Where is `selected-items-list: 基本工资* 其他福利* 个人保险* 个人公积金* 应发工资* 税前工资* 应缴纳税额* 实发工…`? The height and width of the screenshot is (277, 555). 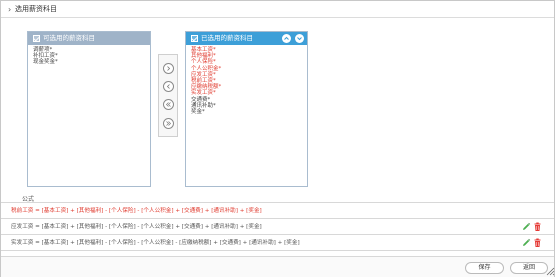 selected-items-list: 基本工资* 其他福利* 个人保险* 个人公积金* 应发工资* 税前工资* 应缴纳税额* 实发工… is located at coordinates (246, 81).